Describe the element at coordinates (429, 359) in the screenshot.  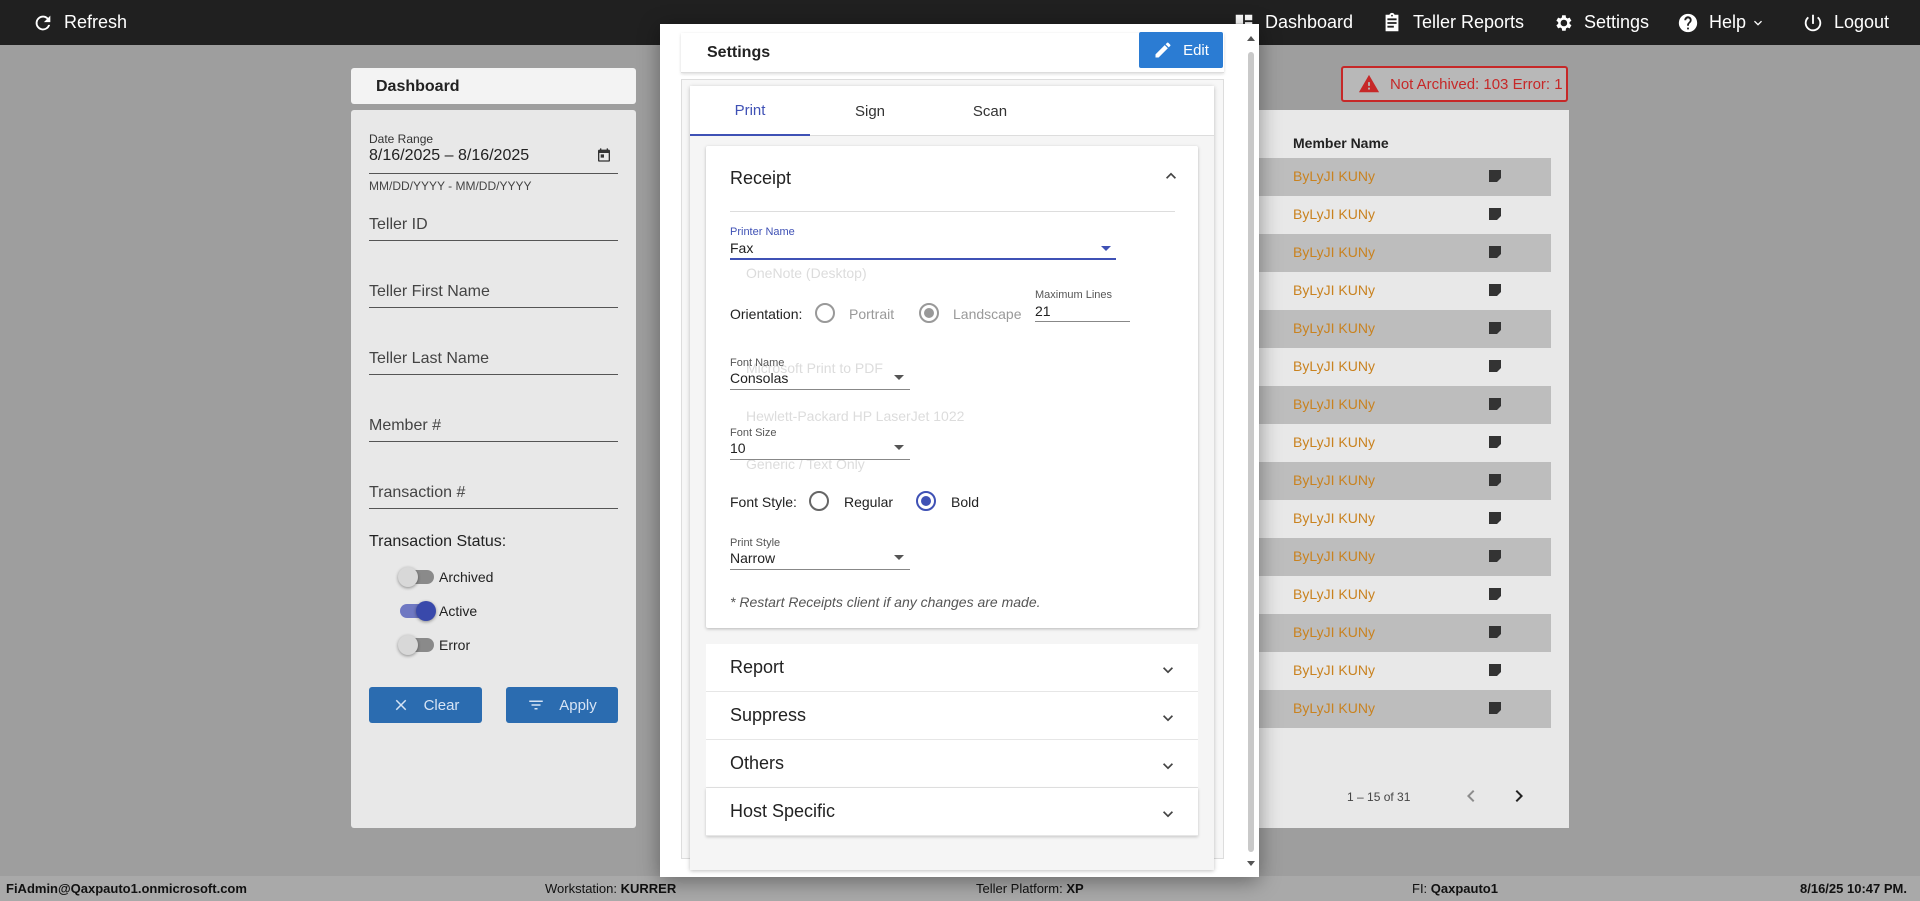
I see `teller-last-name-field: Teller Last Name` at that location.